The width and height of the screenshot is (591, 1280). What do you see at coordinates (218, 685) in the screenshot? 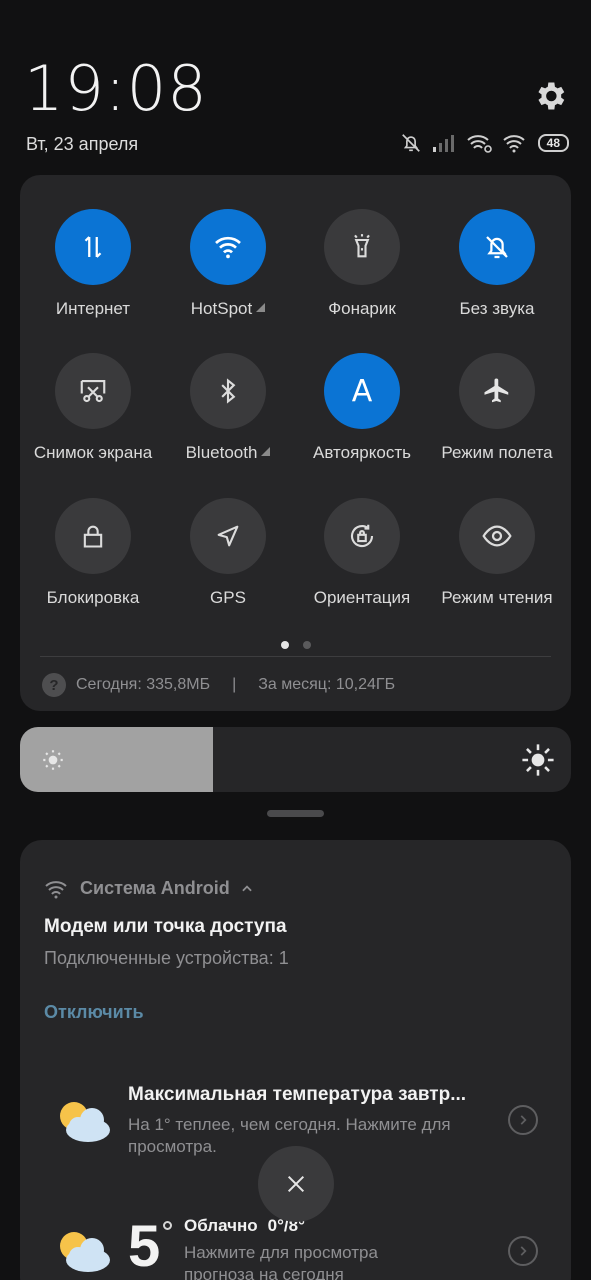
I see `data-usage: ? Сегодня: 335,8МБ | За месяц: 10,24ГБ` at bounding box center [218, 685].